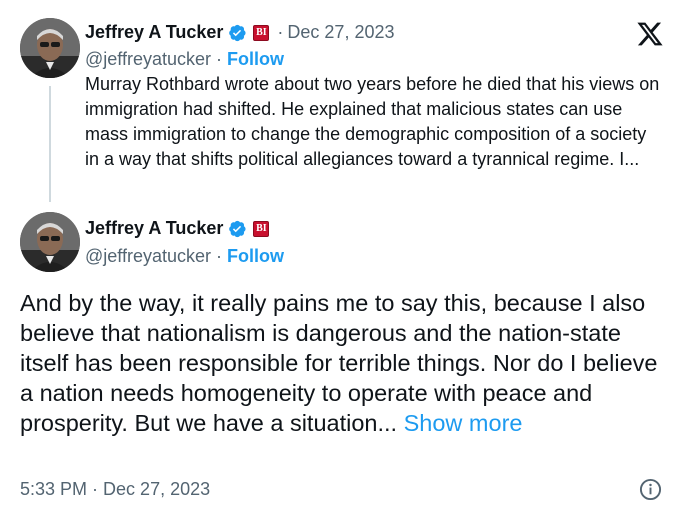 The height and width of the screenshot is (520, 681). I want to click on thread-connector-line, so click(50, 144).